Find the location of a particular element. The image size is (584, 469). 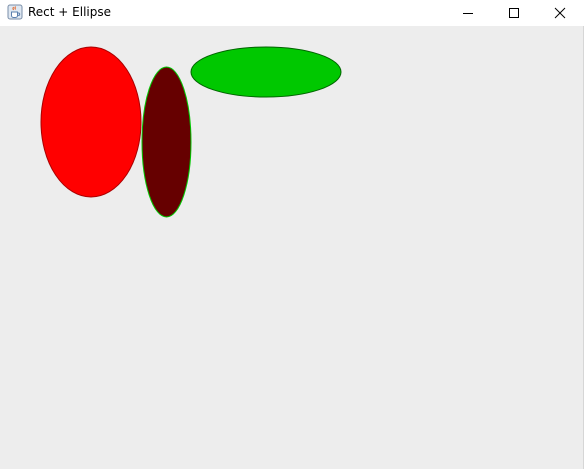

title-bar: Rect + Ellipse is located at coordinates (292, 13).